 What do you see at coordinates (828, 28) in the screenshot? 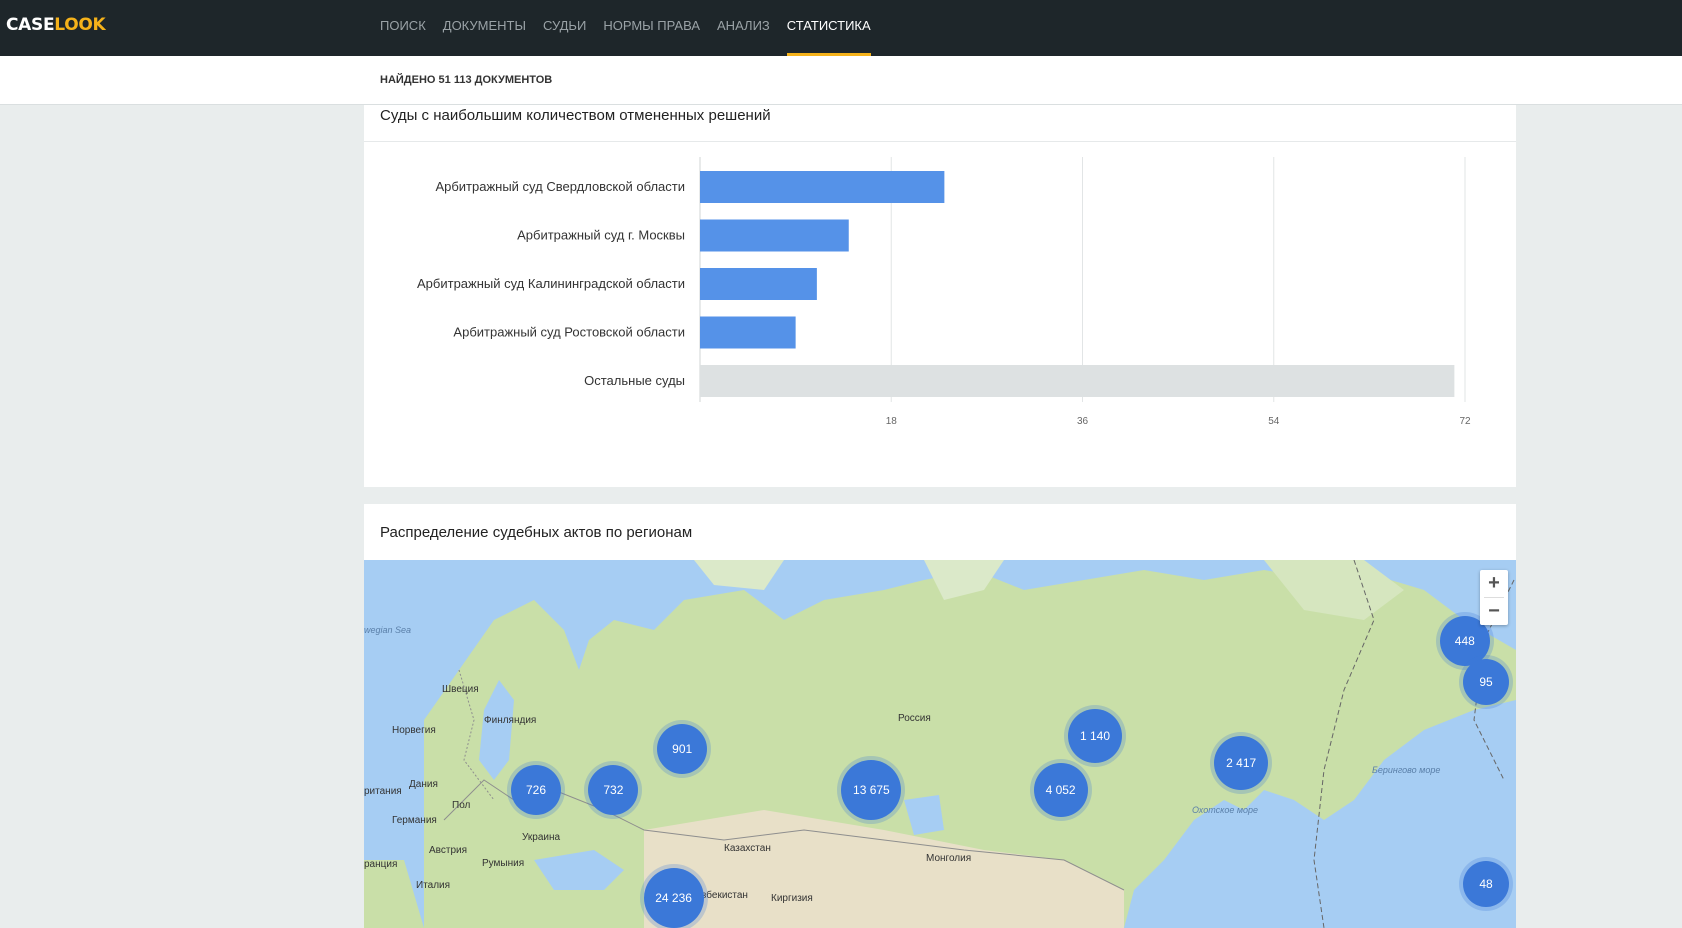
I see `nav-statistics: СТАТИСТИКА` at bounding box center [828, 28].